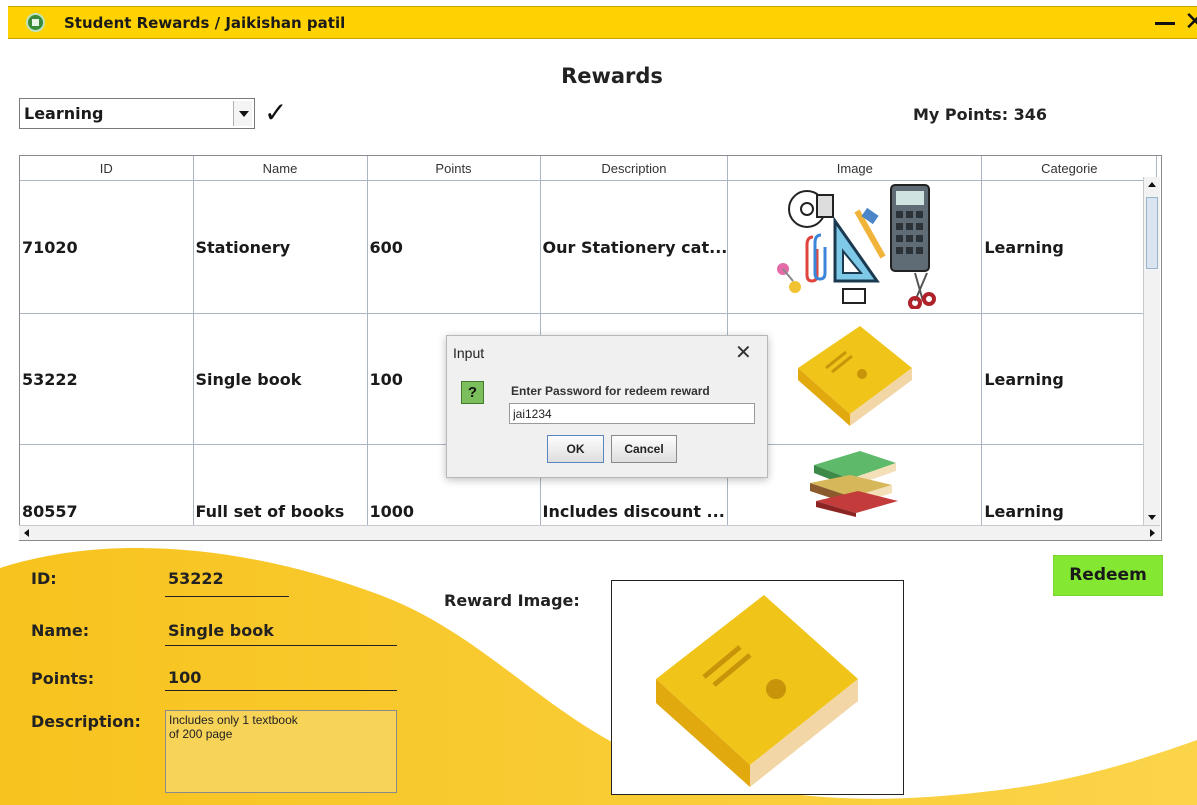 This screenshot has width=1197, height=805. What do you see at coordinates (107, 379) in the screenshot?
I see `cell-id: 53222` at bounding box center [107, 379].